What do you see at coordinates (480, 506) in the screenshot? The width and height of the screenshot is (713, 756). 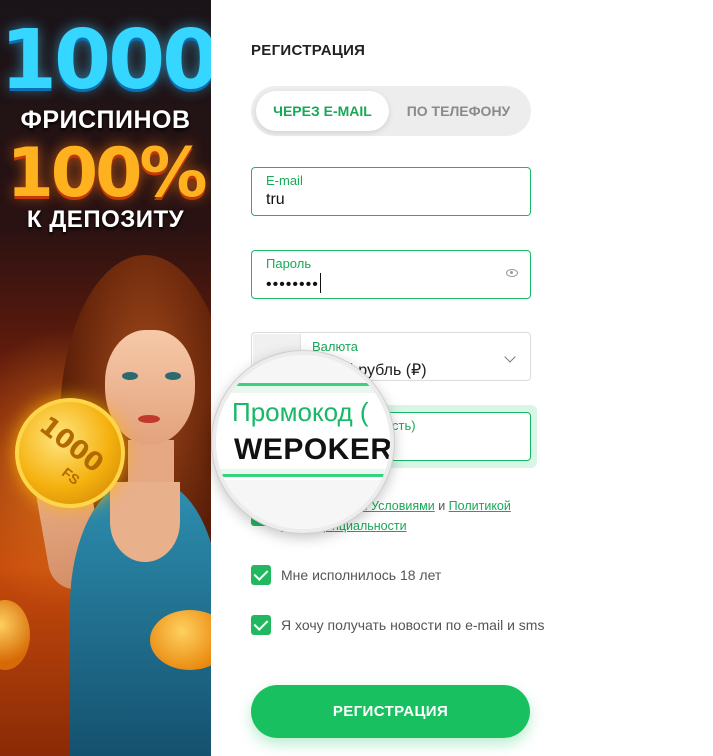 I see `privacy-link: Политикой` at bounding box center [480, 506].